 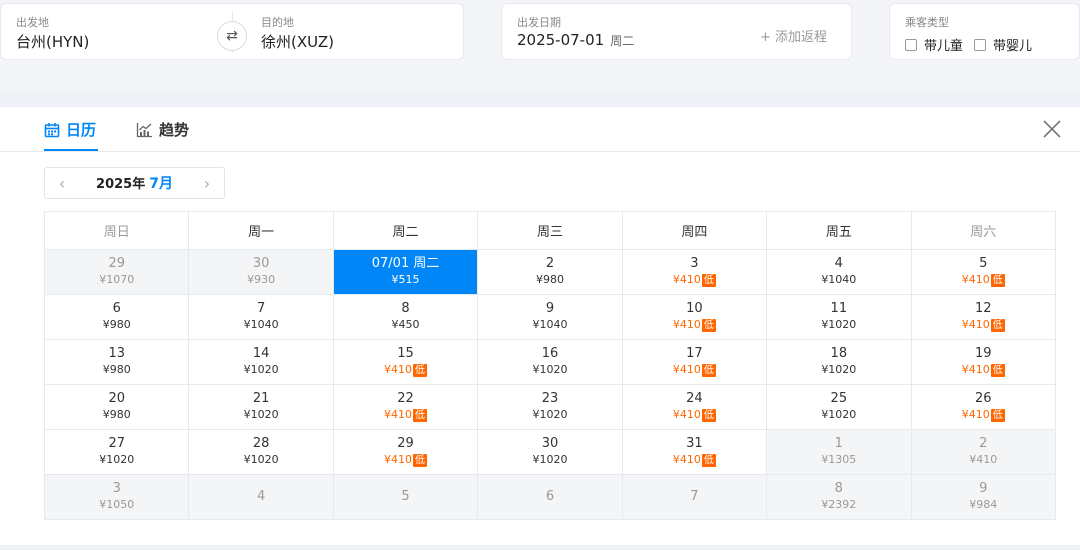 What do you see at coordinates (261, 398) in the screenshot?
I see `date-number: 21` at bounding box center [261, 398].